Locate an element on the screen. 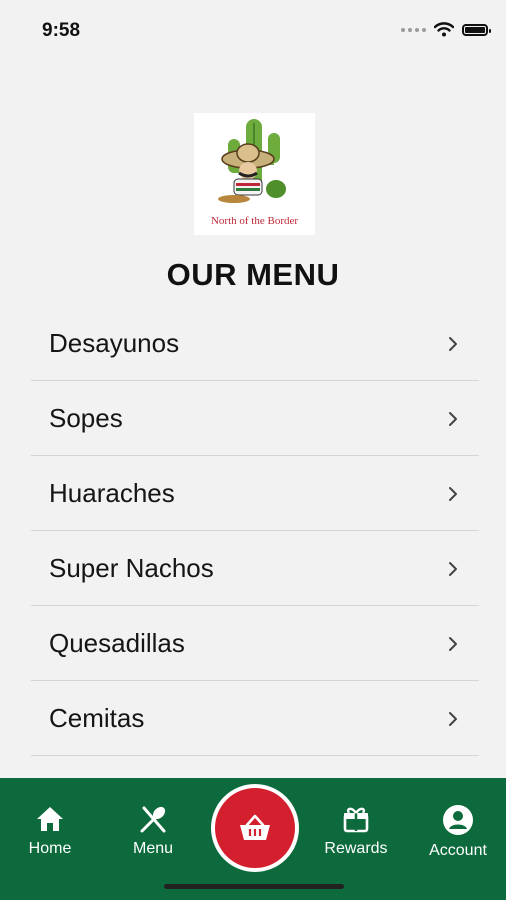 This screenshot has height=900, width=506. menu-category-item: Super Nachos is located at coordinates (255, 569).